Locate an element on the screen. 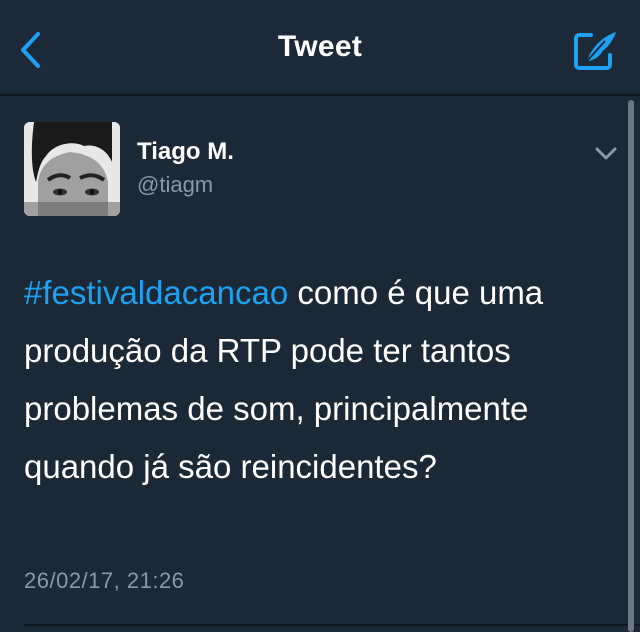  avatar-image is located at coordinates (72, 169).